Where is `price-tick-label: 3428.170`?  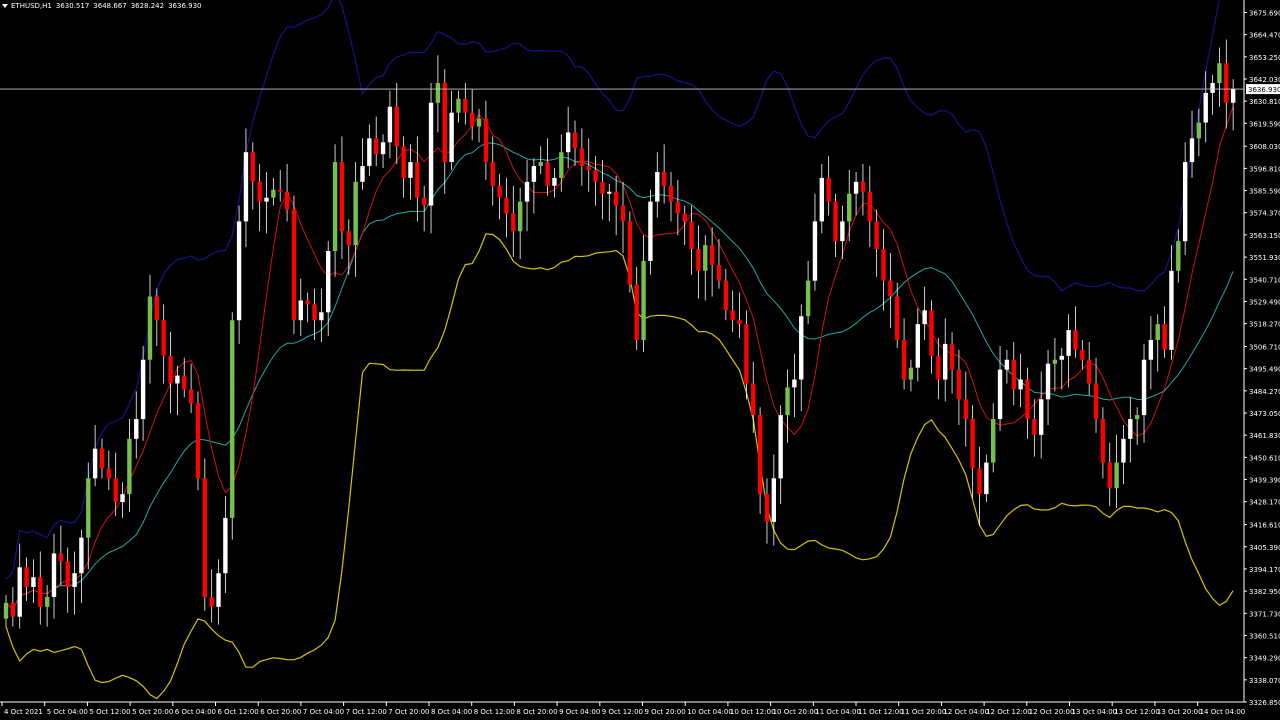 price-tick-label: 3428.170 is located at coordinates (1264, 503).